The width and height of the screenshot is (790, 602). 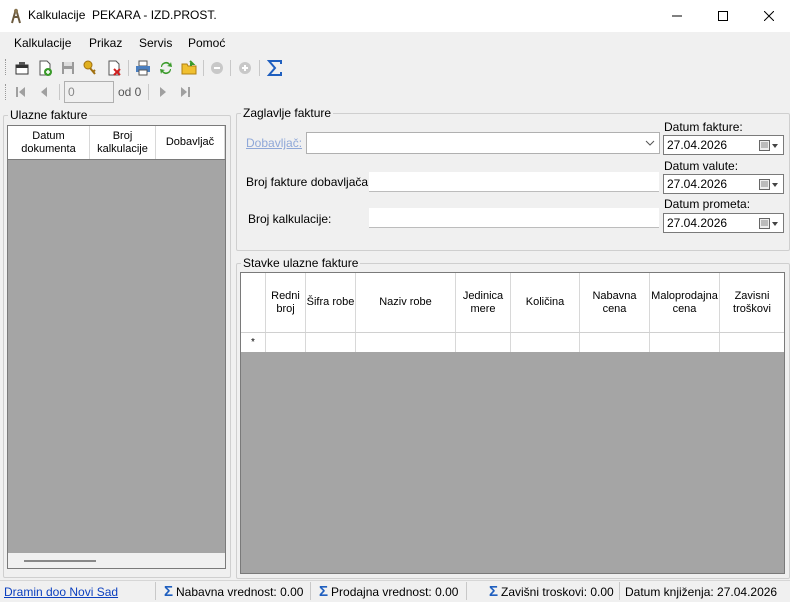 What do you see at coordinates (701, 166) in the screenshot?
I see `value-date-label: Datum valute:` at bounding box center [701, 166].